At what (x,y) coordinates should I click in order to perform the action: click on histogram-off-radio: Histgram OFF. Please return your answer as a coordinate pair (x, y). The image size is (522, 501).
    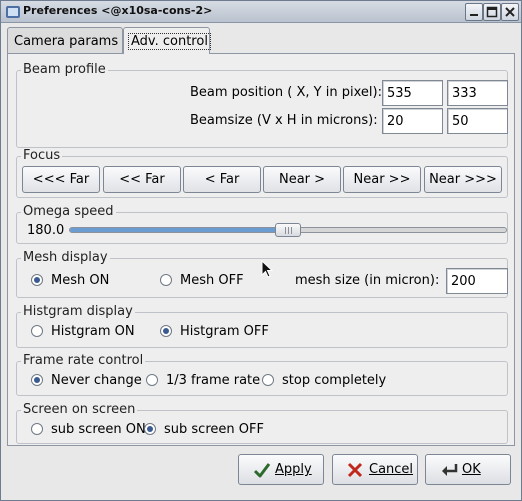
    Looking at the image, I should click on (214, 331).